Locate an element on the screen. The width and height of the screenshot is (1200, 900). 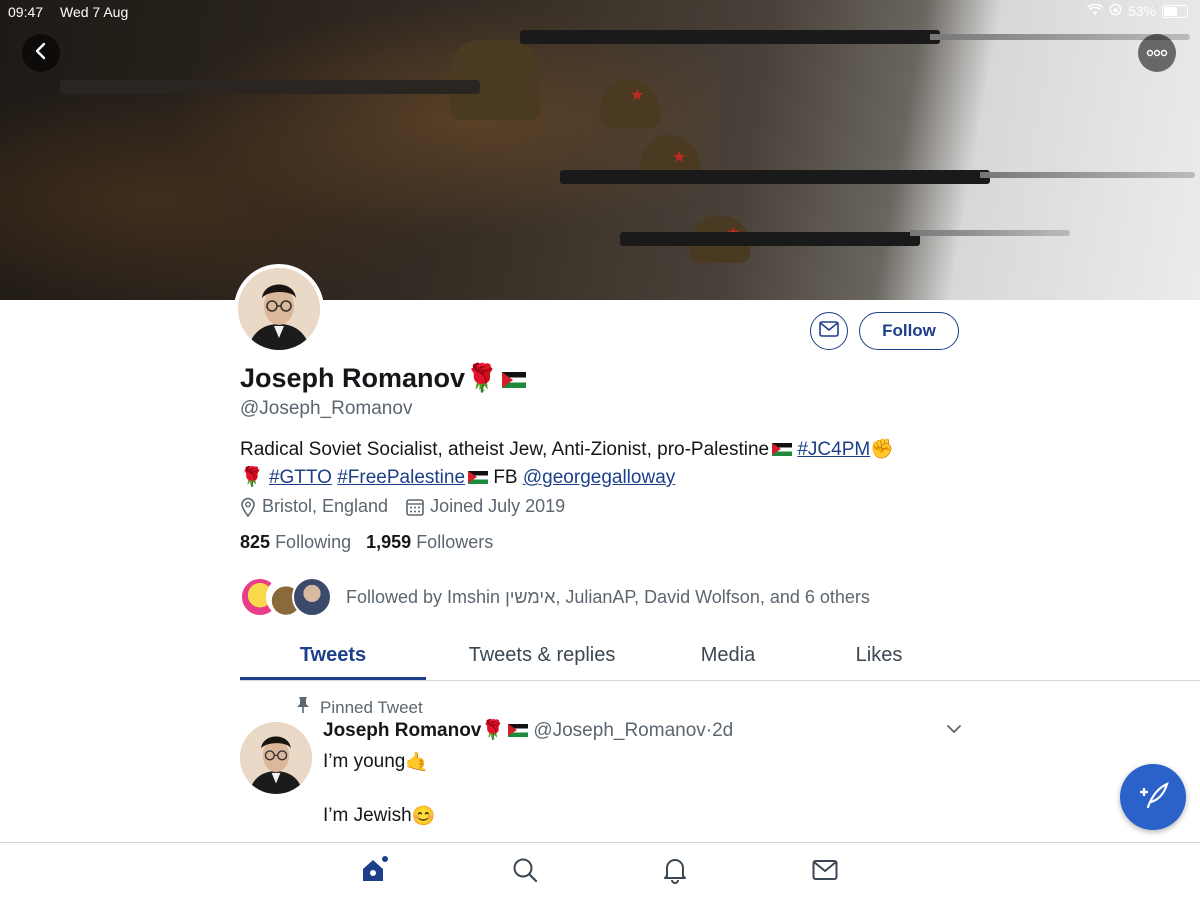
following-label: Following is located at coordinates (313, 542).